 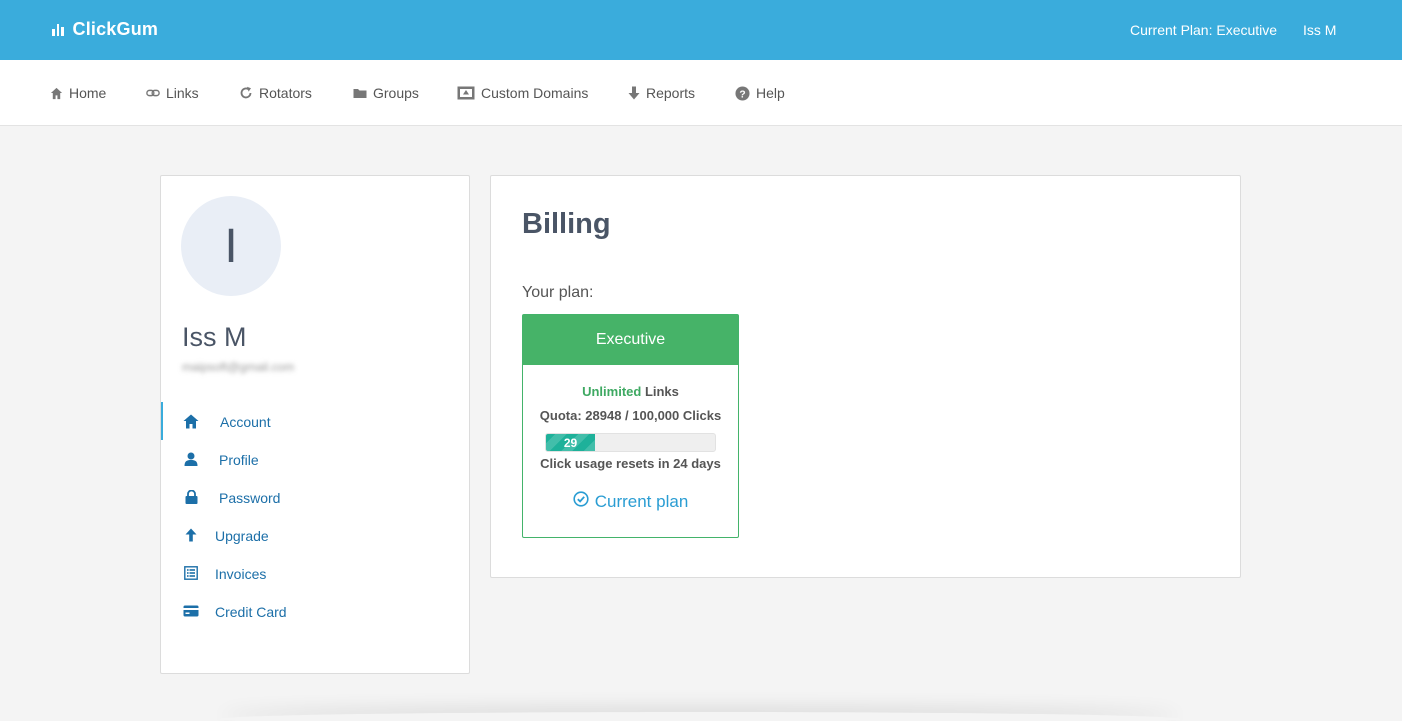 What do you see at coordinates (770, 93) in the screenshot?
I see `nav-help-label: Help` at bounding box center [770, 93].